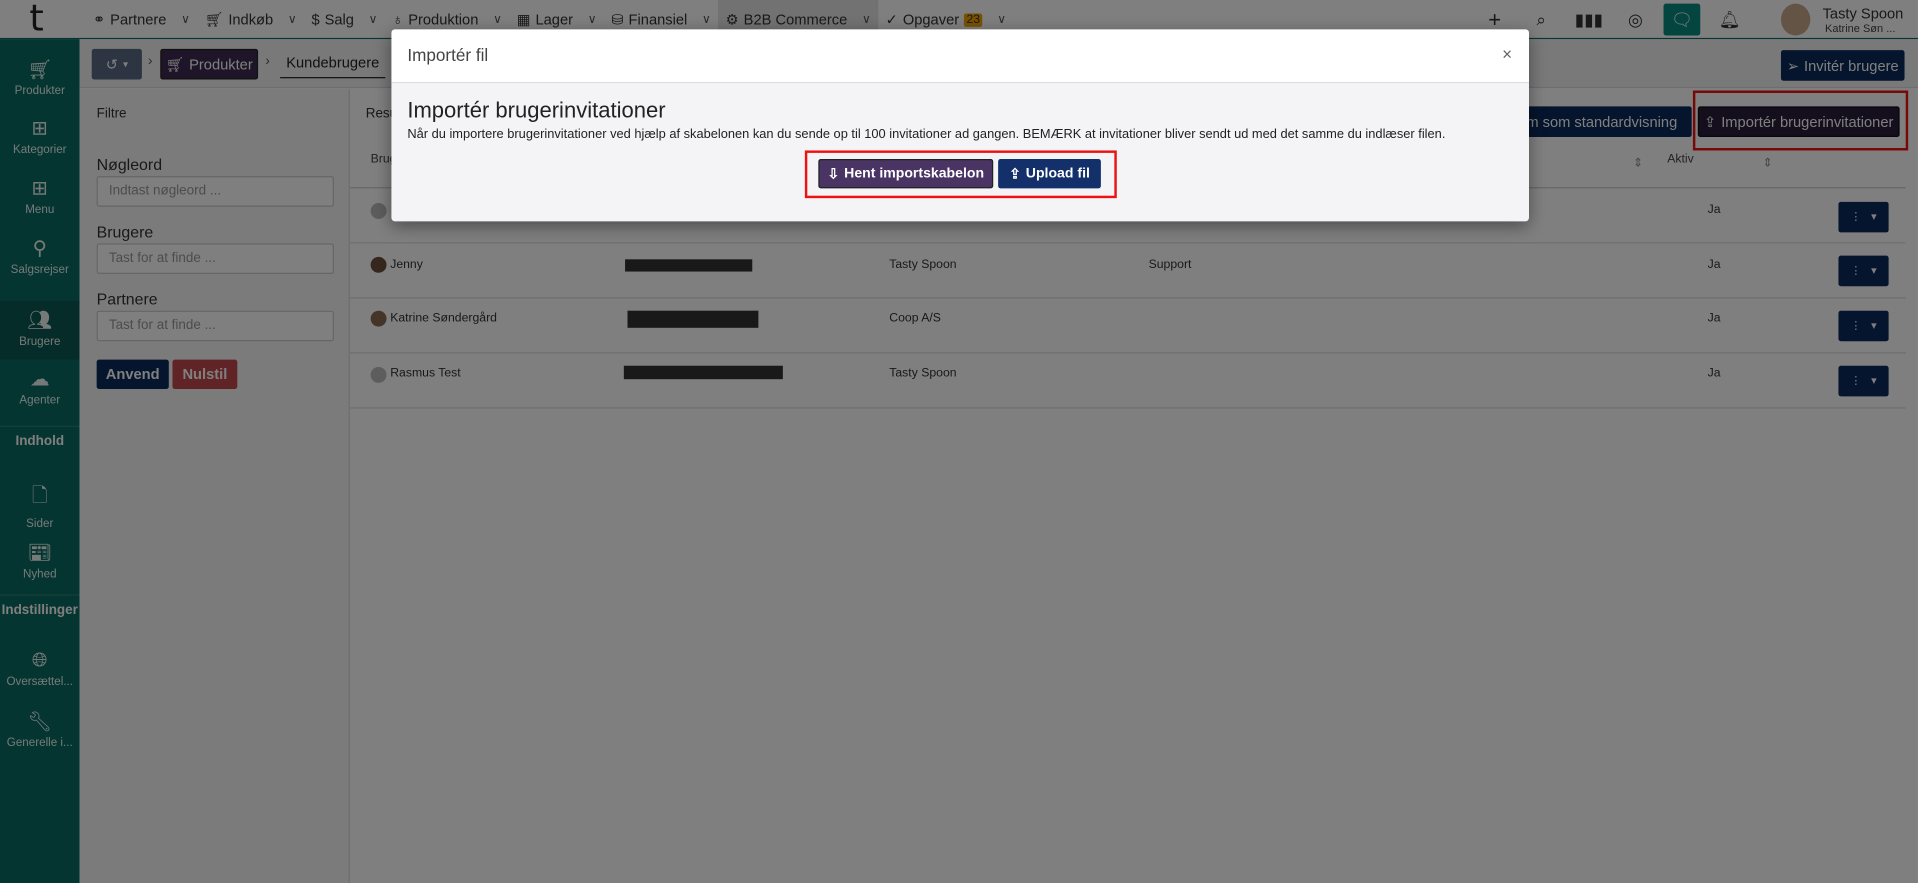  What do you see at coordinates (448, 55) in the screenshot?
I see `modal-title: Importér fil` at bounding box center [448, 55].